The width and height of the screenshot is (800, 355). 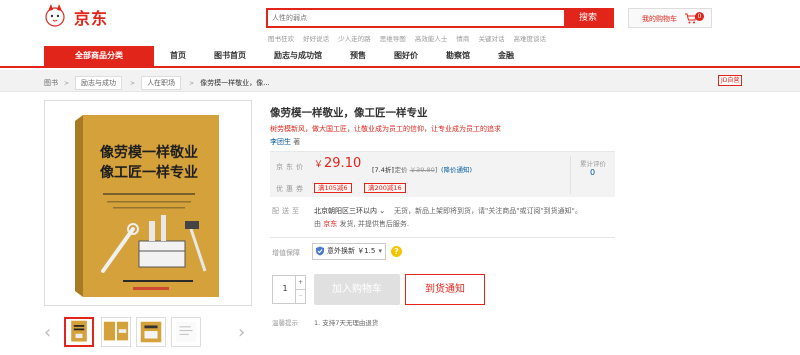 I want to click on thumbnail-next-arrow: ›, so click(x=241, y=332).